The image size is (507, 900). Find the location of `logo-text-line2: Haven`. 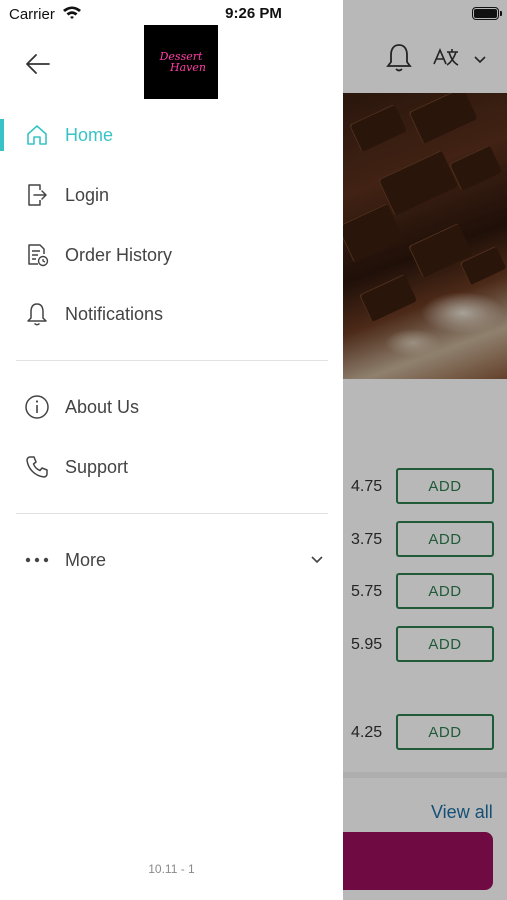

logo-text-line2: Haven is located at coordinates (188, 67).